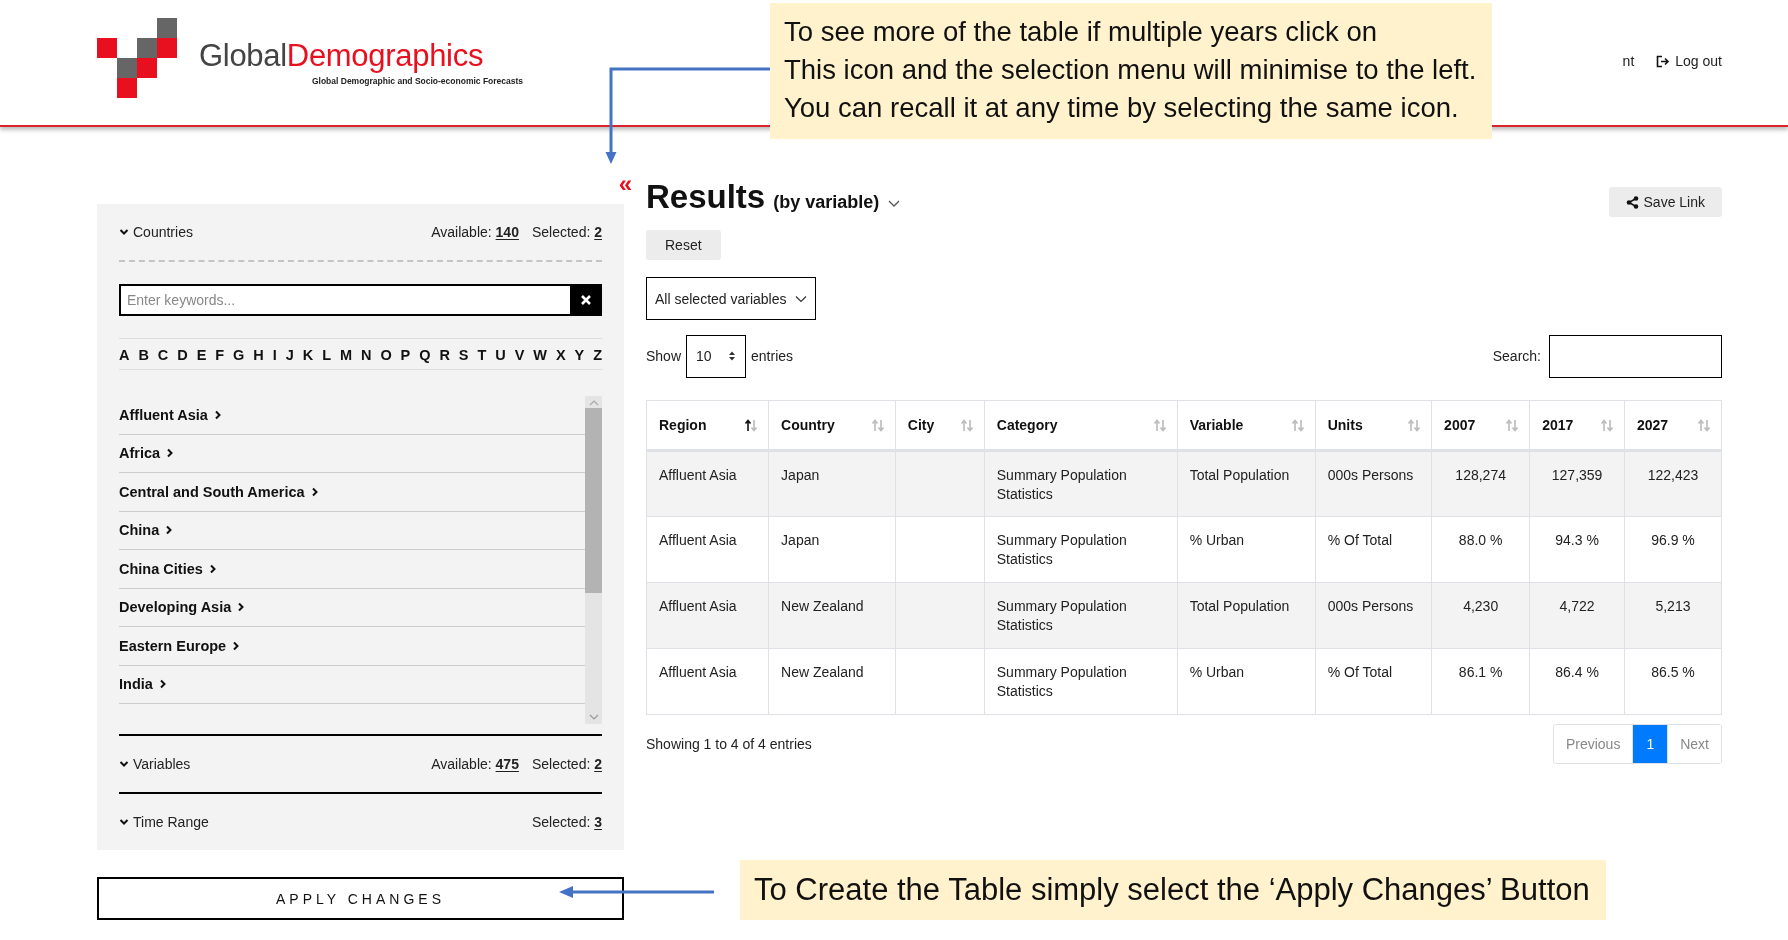  I want to click on entries-label: entries, so click(772, 356).